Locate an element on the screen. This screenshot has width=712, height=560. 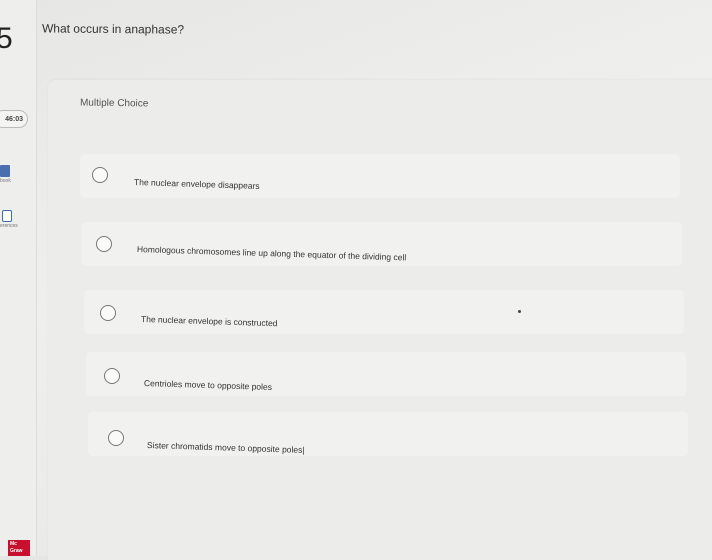
left-sidebar: 5 46:03 book erences Mc Graw is located at coordinates (18, 278).